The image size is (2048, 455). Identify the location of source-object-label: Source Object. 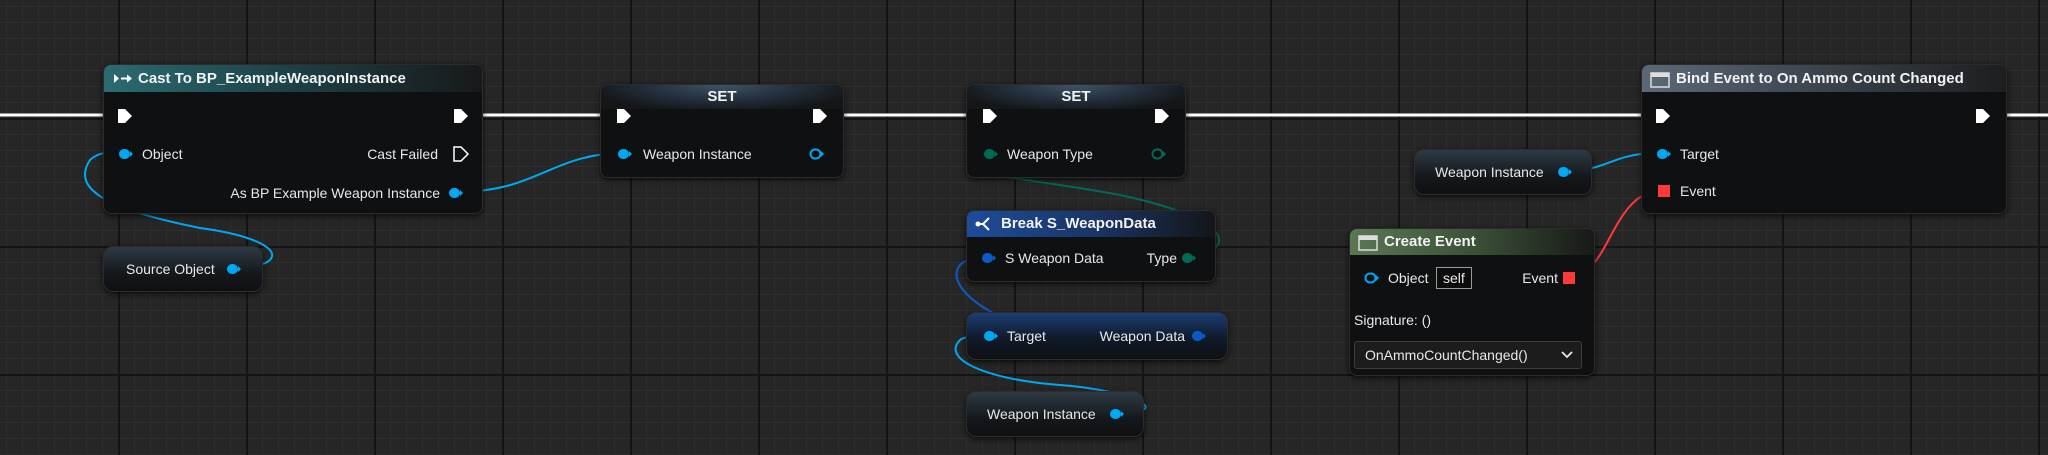
(170, 269).